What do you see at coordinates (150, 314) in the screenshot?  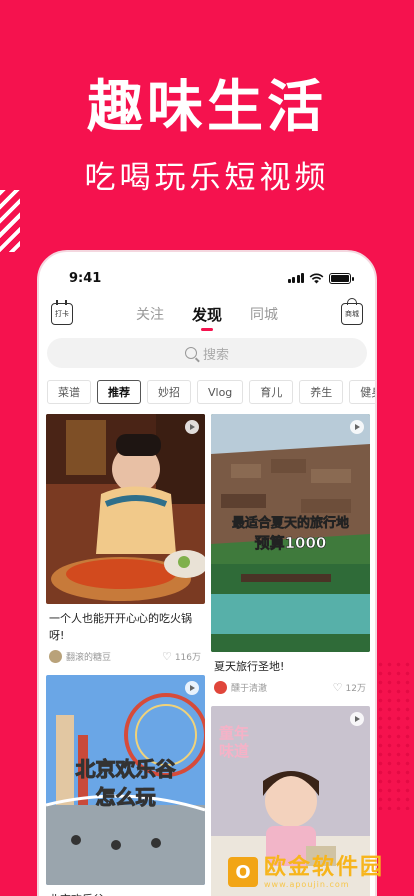 I see `tab-following: 关注` at bounding box center [150, 314].